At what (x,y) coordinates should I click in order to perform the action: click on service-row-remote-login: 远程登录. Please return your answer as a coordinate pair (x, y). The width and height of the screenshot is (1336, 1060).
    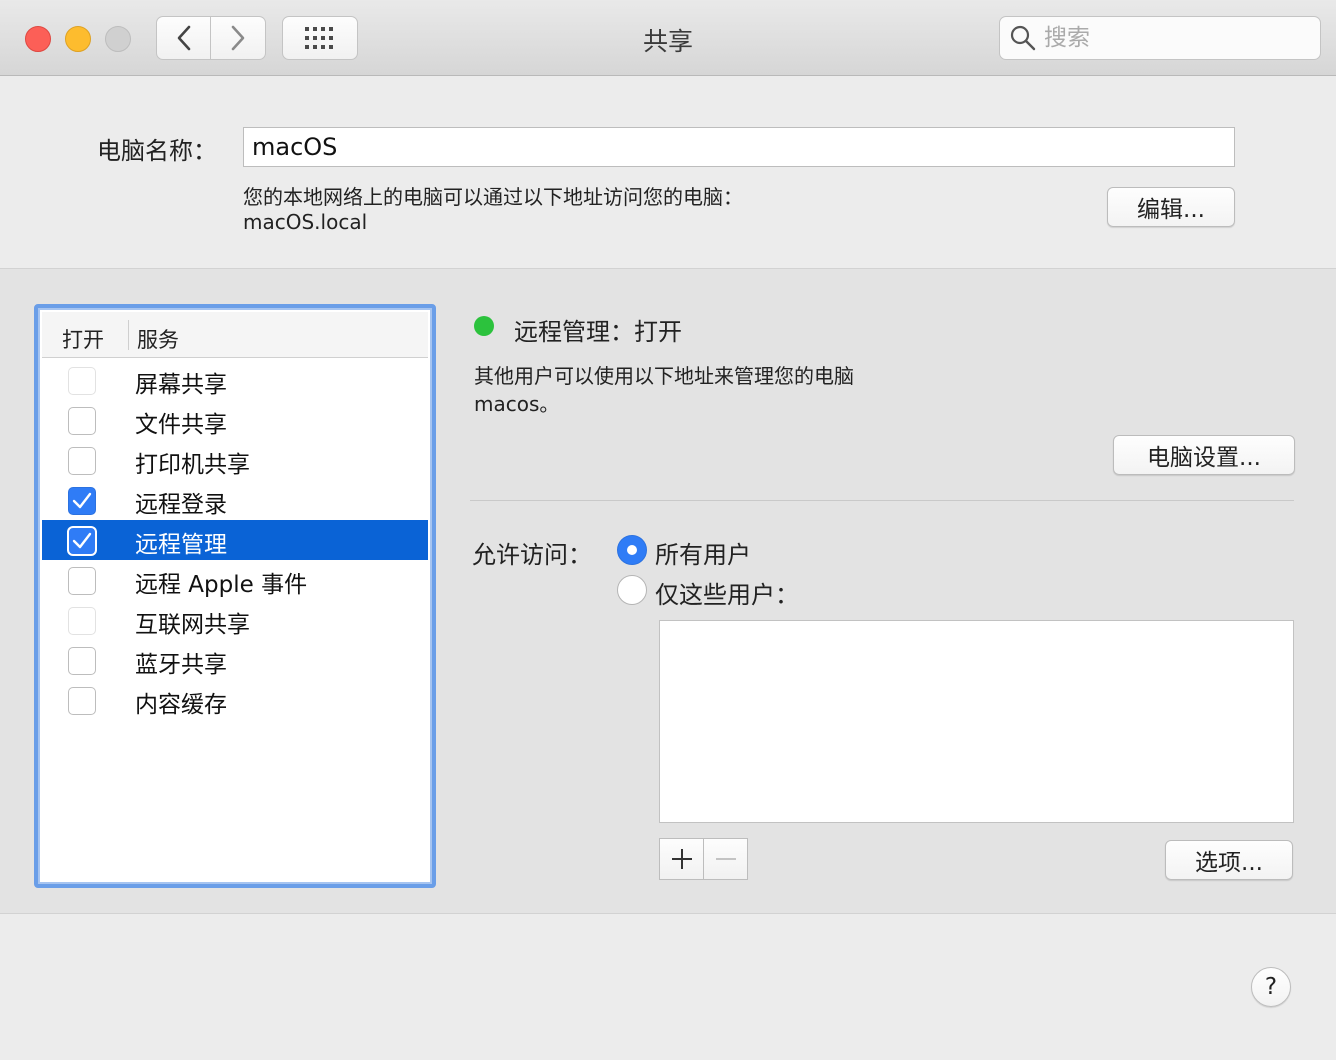
    Looking at the image, I should click on (235, 500).